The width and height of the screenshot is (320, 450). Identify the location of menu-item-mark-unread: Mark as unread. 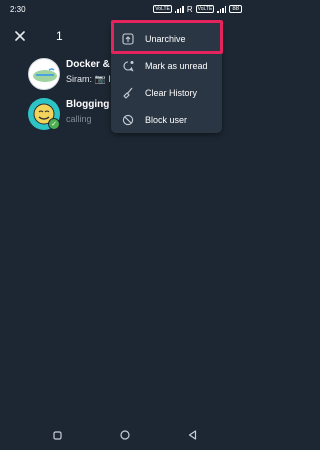
(166, 65).